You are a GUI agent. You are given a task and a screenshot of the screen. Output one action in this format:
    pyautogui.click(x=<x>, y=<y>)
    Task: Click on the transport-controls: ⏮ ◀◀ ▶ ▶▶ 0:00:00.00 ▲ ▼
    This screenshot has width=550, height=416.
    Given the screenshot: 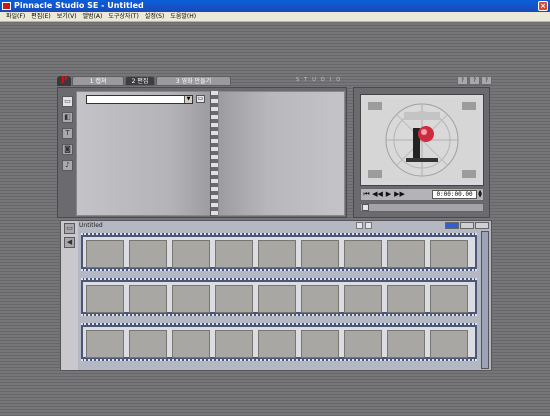 What is the action you would take?
    pyautogui.click(x=422, y=194)
    